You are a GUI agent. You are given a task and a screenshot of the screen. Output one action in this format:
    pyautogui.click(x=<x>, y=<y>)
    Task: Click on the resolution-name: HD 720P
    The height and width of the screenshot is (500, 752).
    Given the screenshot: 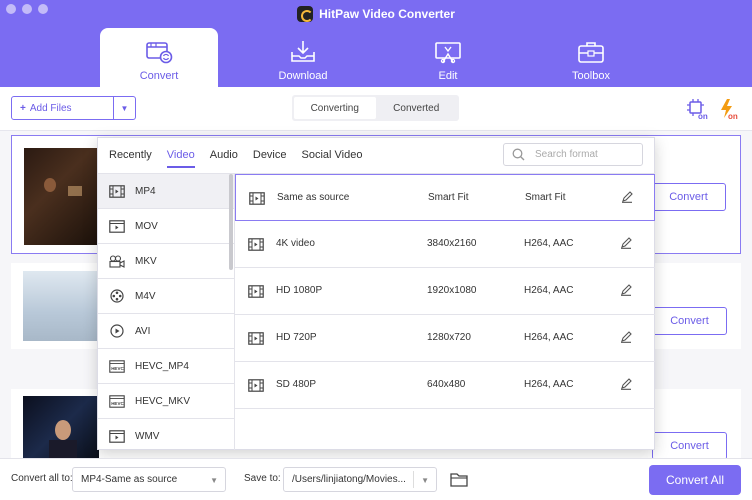 What is the action you would take?
    pyautogui.click(x=296, y=337)
    